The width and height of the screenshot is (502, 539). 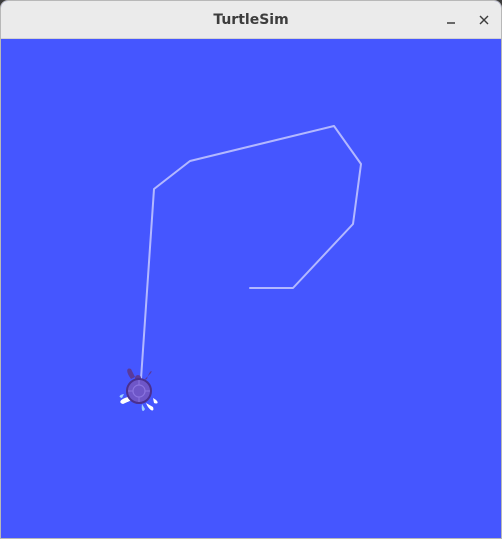 I want to click on turtle-icon, so click(x=138, y=390).